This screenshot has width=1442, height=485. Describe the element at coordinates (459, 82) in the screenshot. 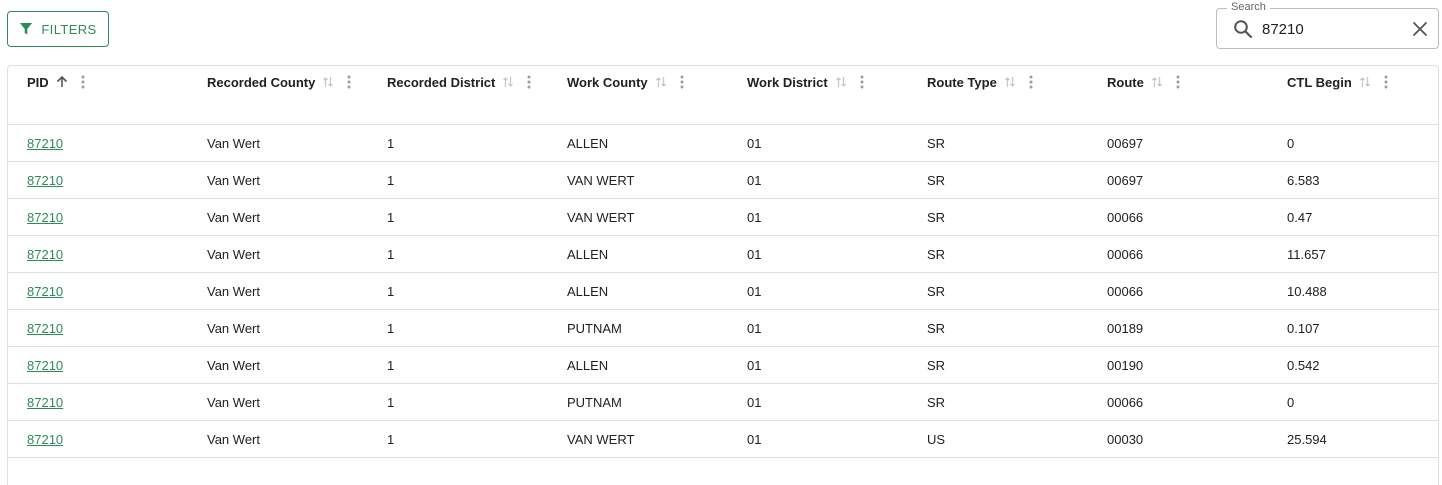

I see `column-header-recorded-district: Recorded District` at that location.